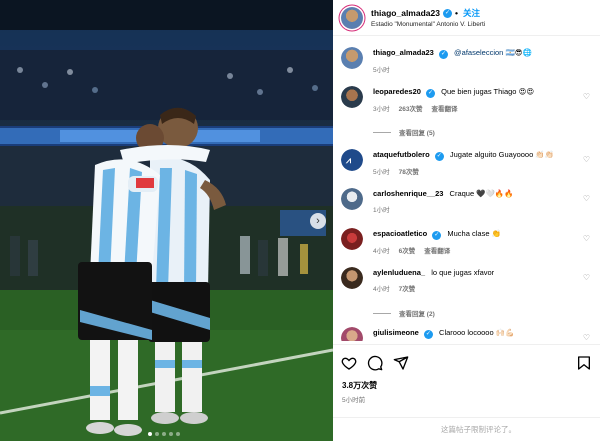 The height and width of the screenshot is (441, 600). What do you see at coordinates (407, 250) in the screenshot?
I see `comment-likes: 6次赞` at bounding box center [407, 250].